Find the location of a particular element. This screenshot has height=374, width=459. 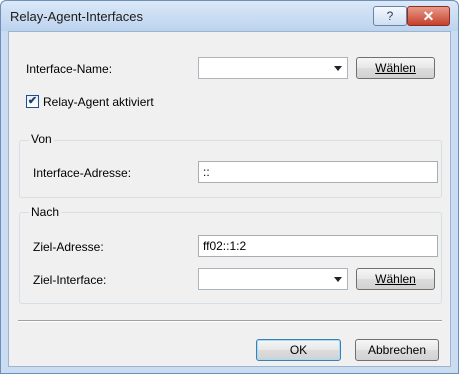

target-interface-label: Ziel-Interface: is located at coordinates (70, 280).